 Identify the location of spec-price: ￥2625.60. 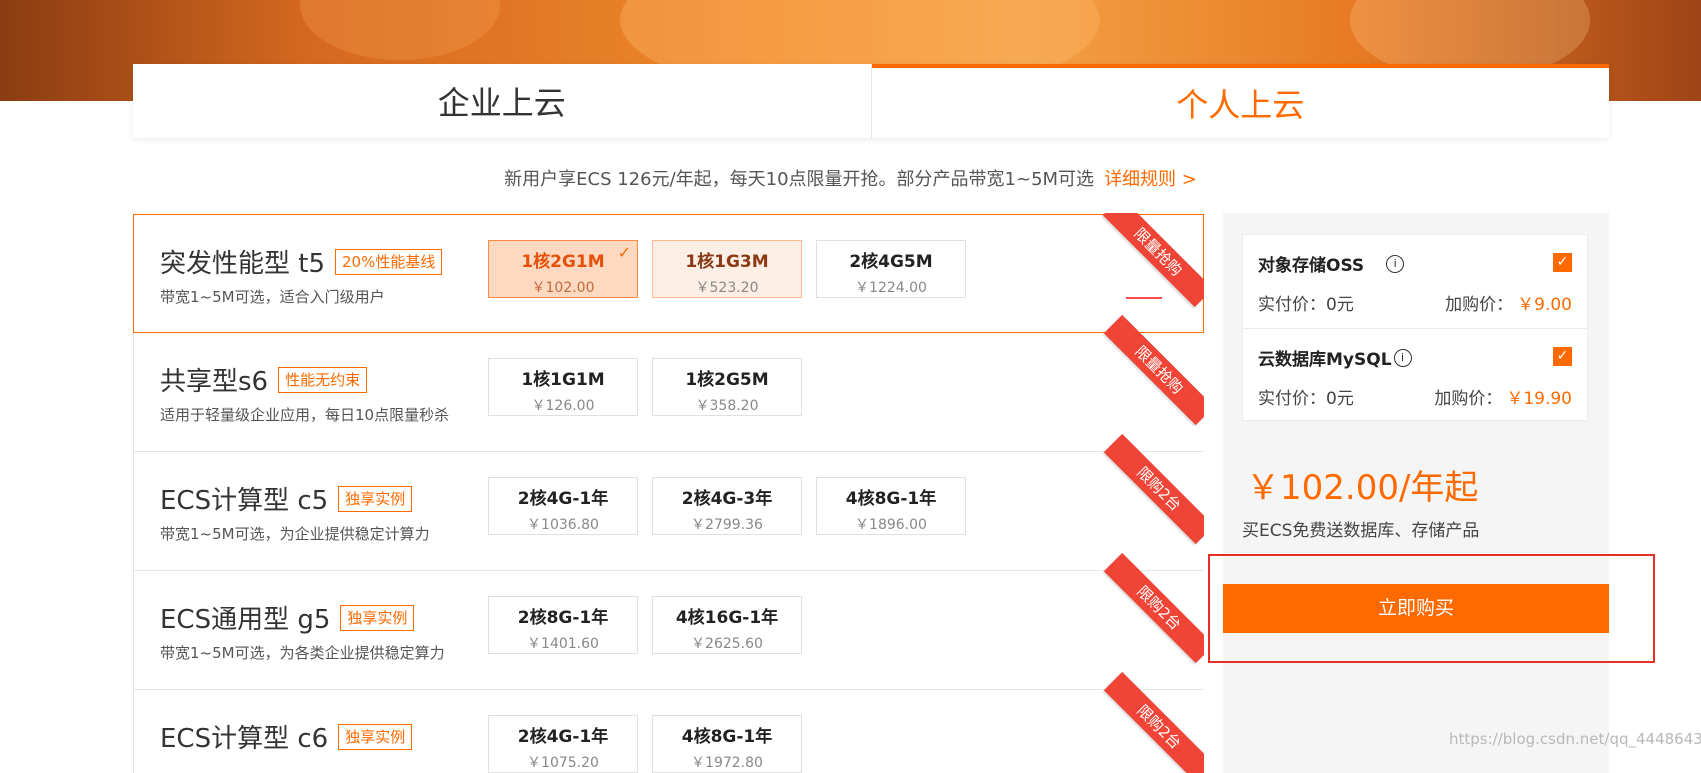
(727, 644).